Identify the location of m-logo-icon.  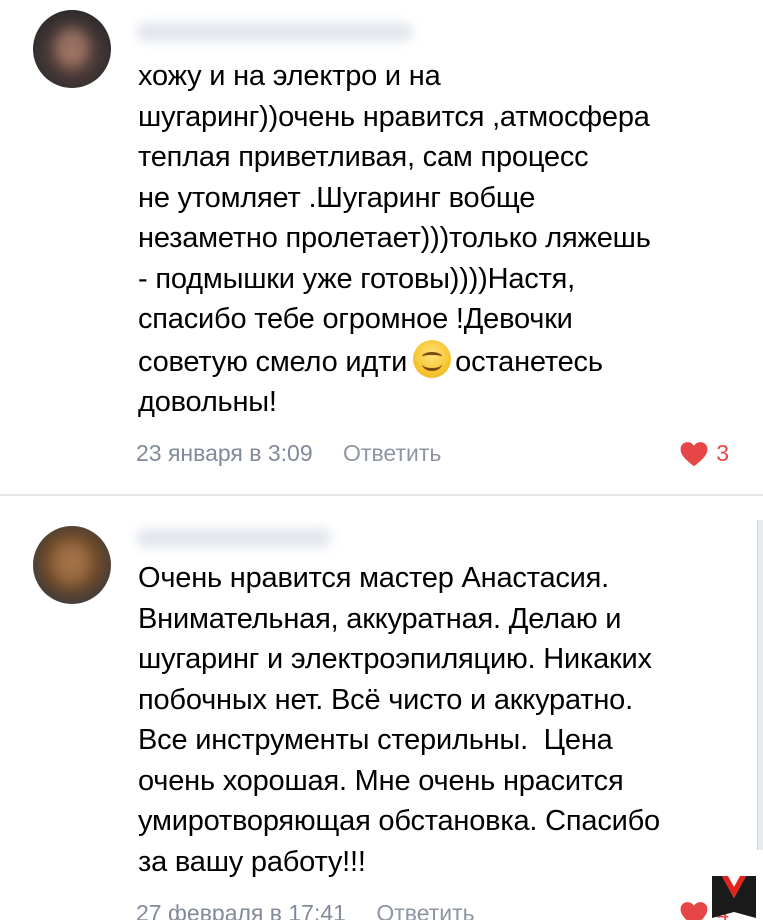
(734, 897).